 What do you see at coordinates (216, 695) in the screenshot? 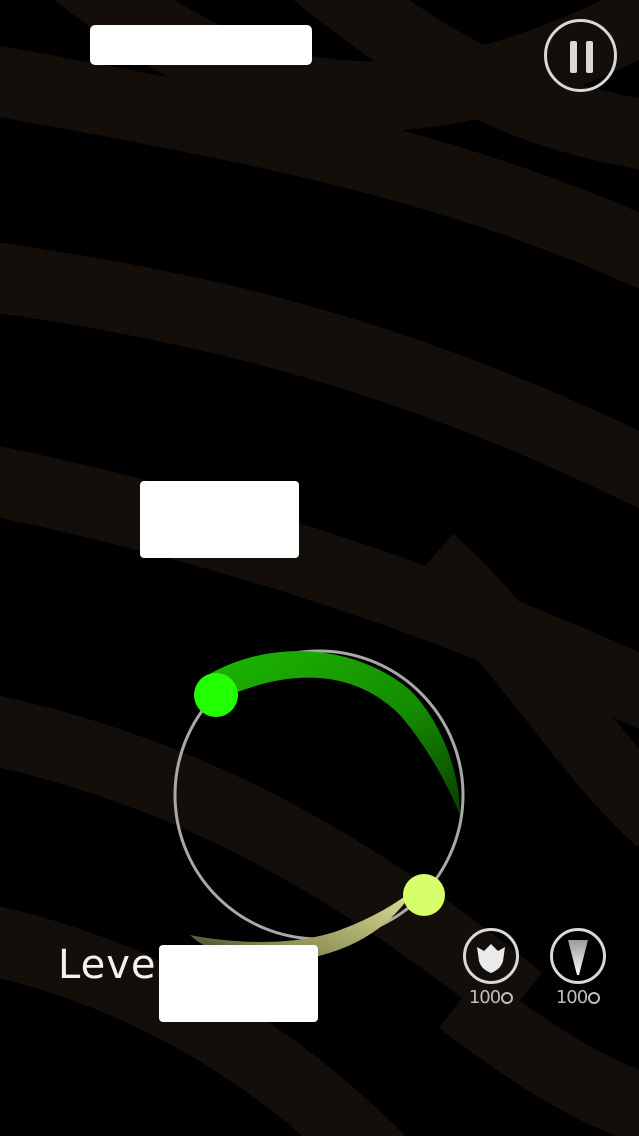
I see `green-ball` at bounding box center [216, 695].